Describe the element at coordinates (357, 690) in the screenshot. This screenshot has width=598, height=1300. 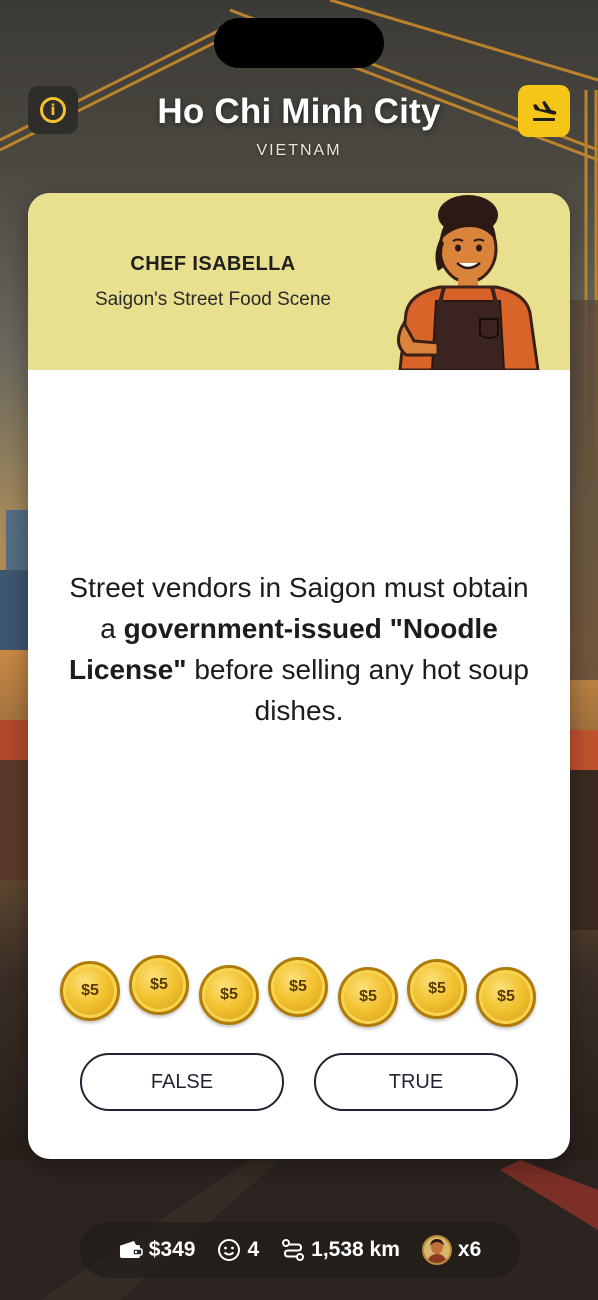
I see `statement-text-2: before selling any hot soup dishes.` at that location.